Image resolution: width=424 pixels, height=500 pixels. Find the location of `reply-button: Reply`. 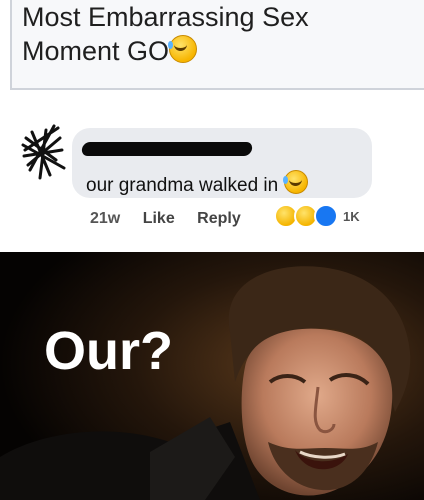

reply-button: Reply is located at coordinates (219, 218).